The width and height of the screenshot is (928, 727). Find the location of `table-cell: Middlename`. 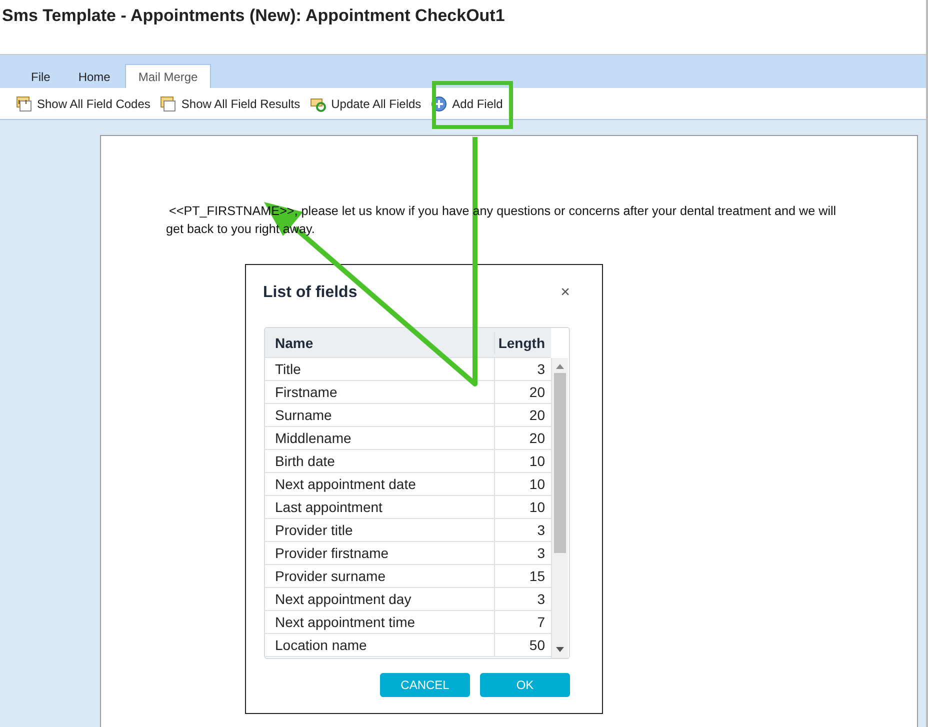

table-cell: Middlename is located at coordinates (380, 438).